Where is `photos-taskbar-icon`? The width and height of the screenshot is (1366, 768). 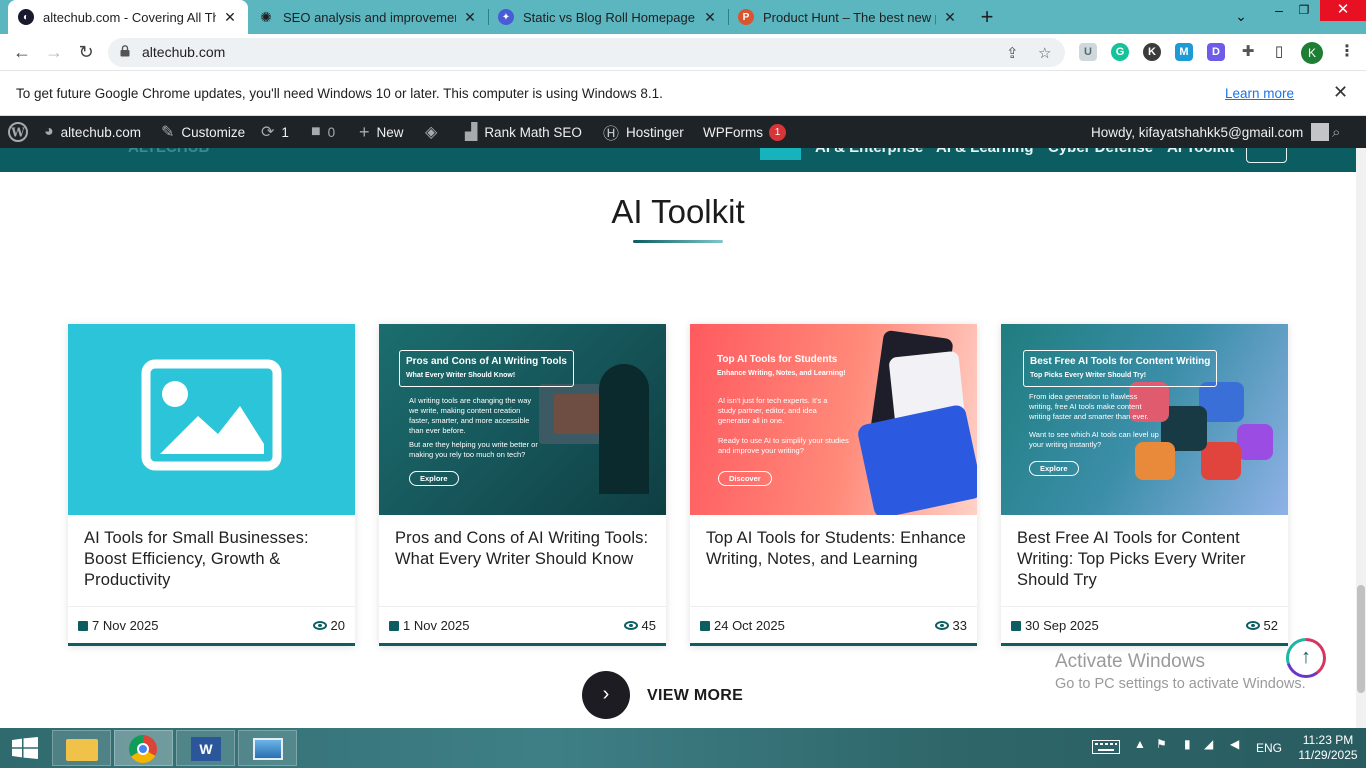
photos-taskbar-icon is located at coordinates (267, 748).